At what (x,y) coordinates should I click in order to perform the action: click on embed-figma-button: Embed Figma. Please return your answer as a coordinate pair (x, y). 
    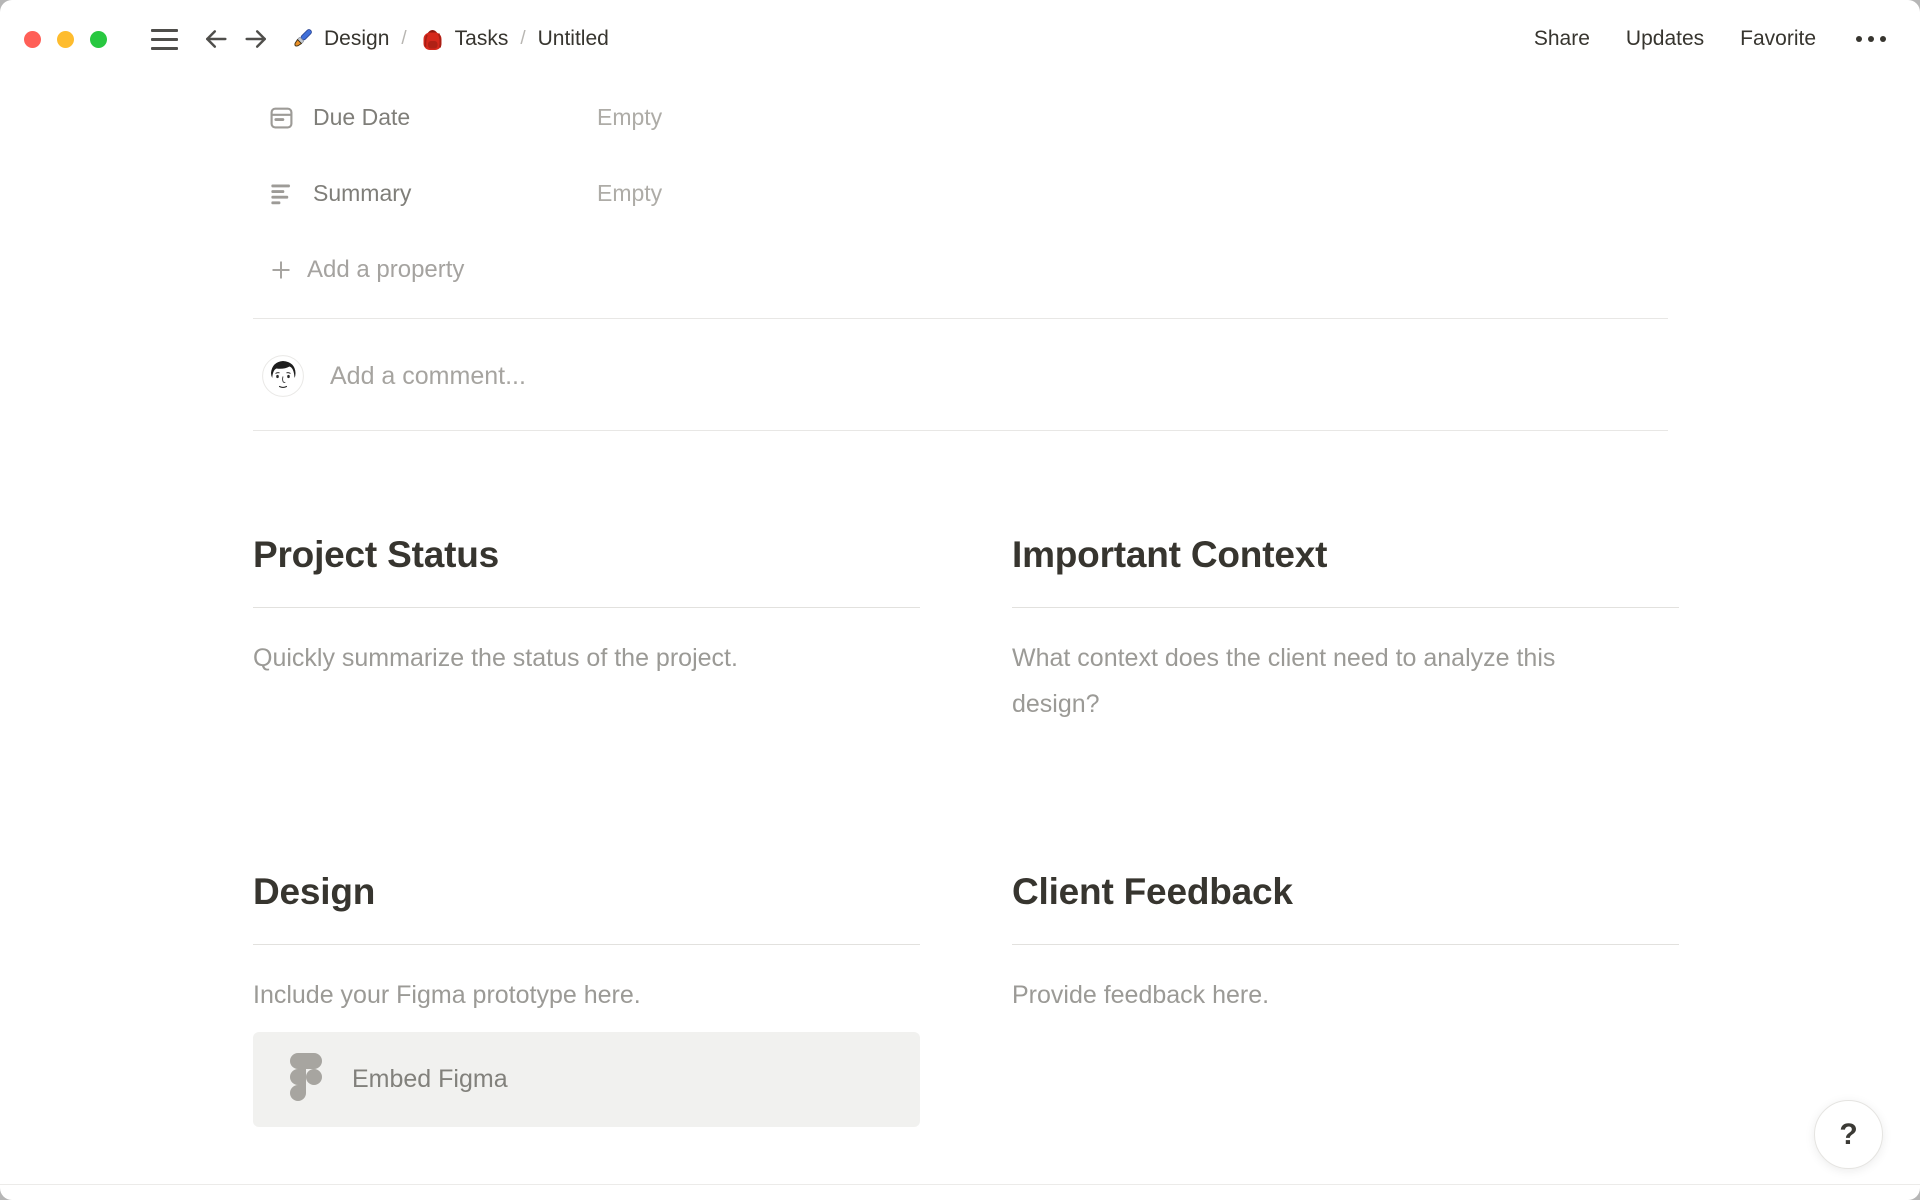
    Looking at the image, I should click on (586, 1079).